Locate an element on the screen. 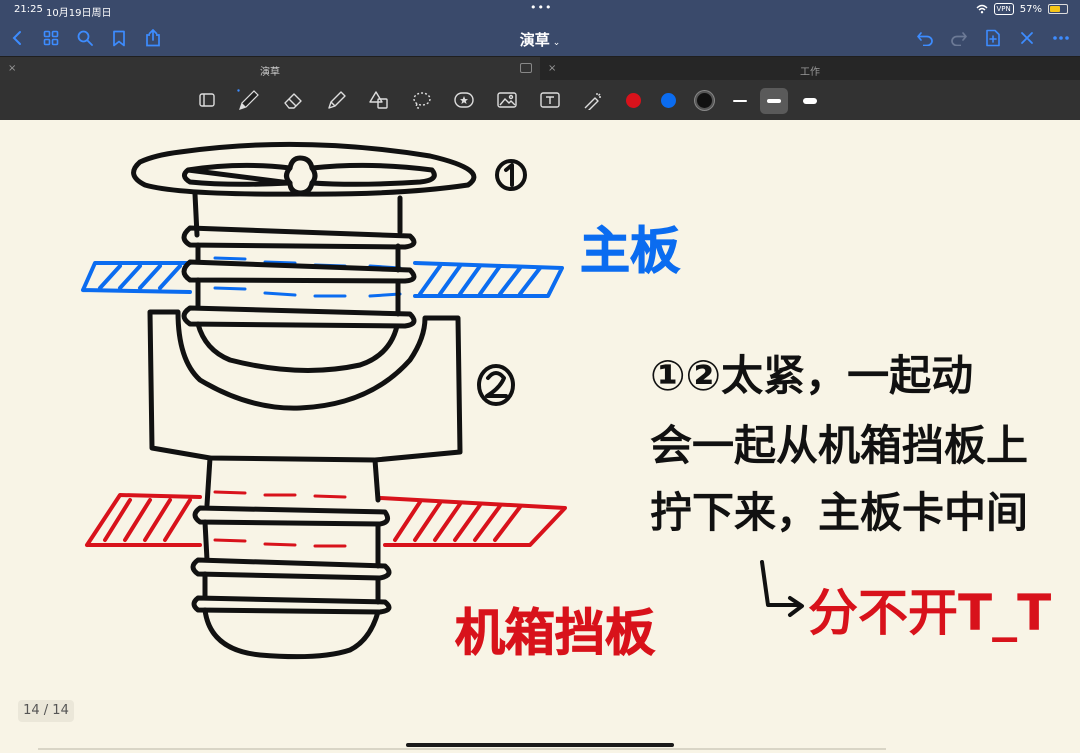 The height and width of the screenshot is (753, 1080). share-icon is located at coordinates (153, 38).